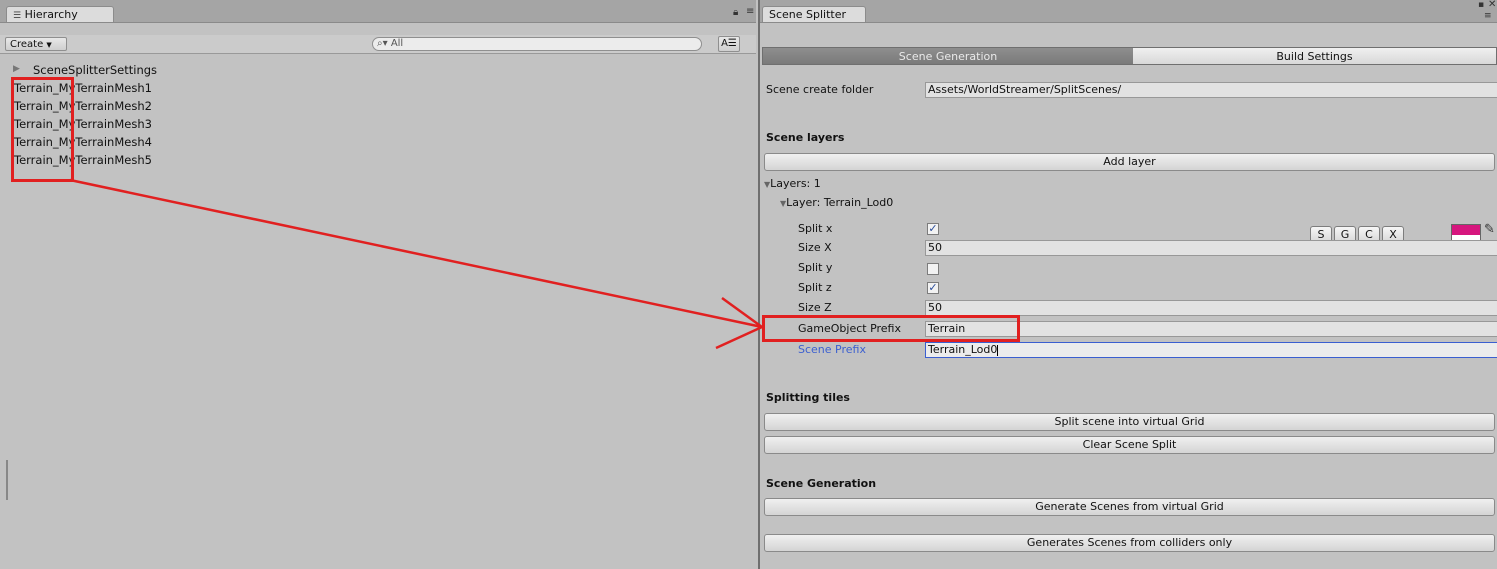 This screenshot has height=569, width=1497. What do you see at coordinates (739, 337) in the screenshot?
I see `arrow-head-bottom` at bounding box center [739, 337].